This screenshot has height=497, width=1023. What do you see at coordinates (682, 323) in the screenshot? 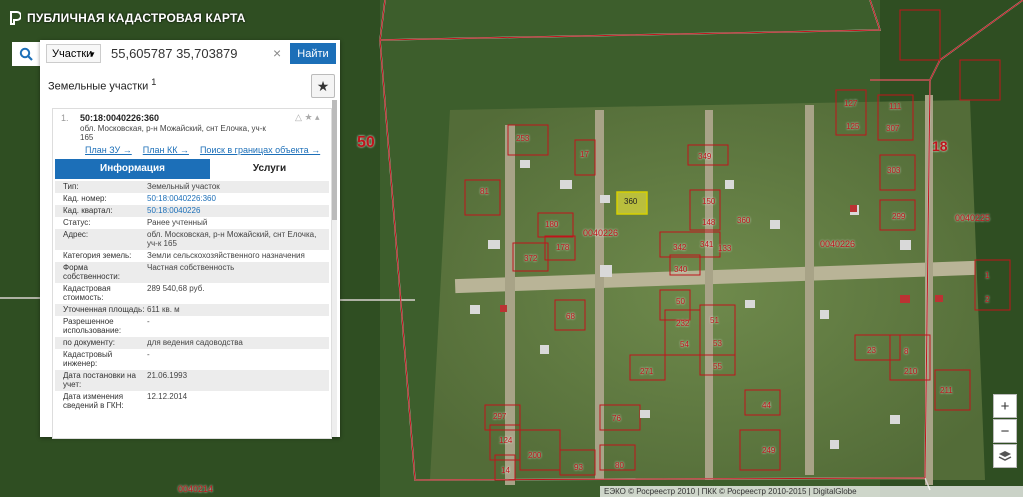
I see `parcel-number-label: 232` at bounding box center [682, 323].